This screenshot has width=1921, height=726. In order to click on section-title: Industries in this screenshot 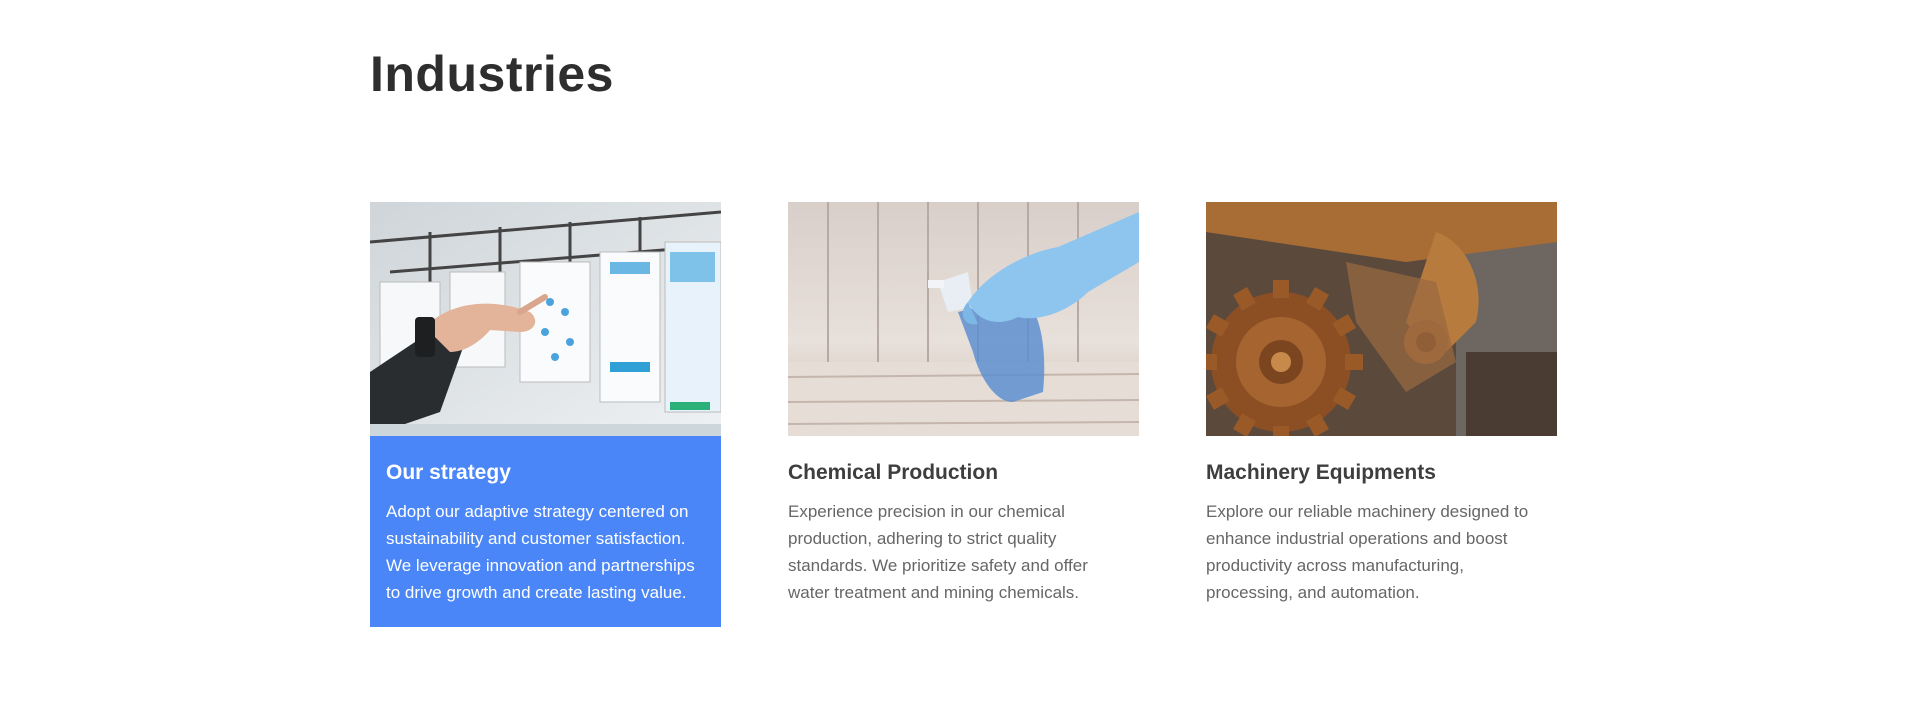, I will do `click(492, 74)`.